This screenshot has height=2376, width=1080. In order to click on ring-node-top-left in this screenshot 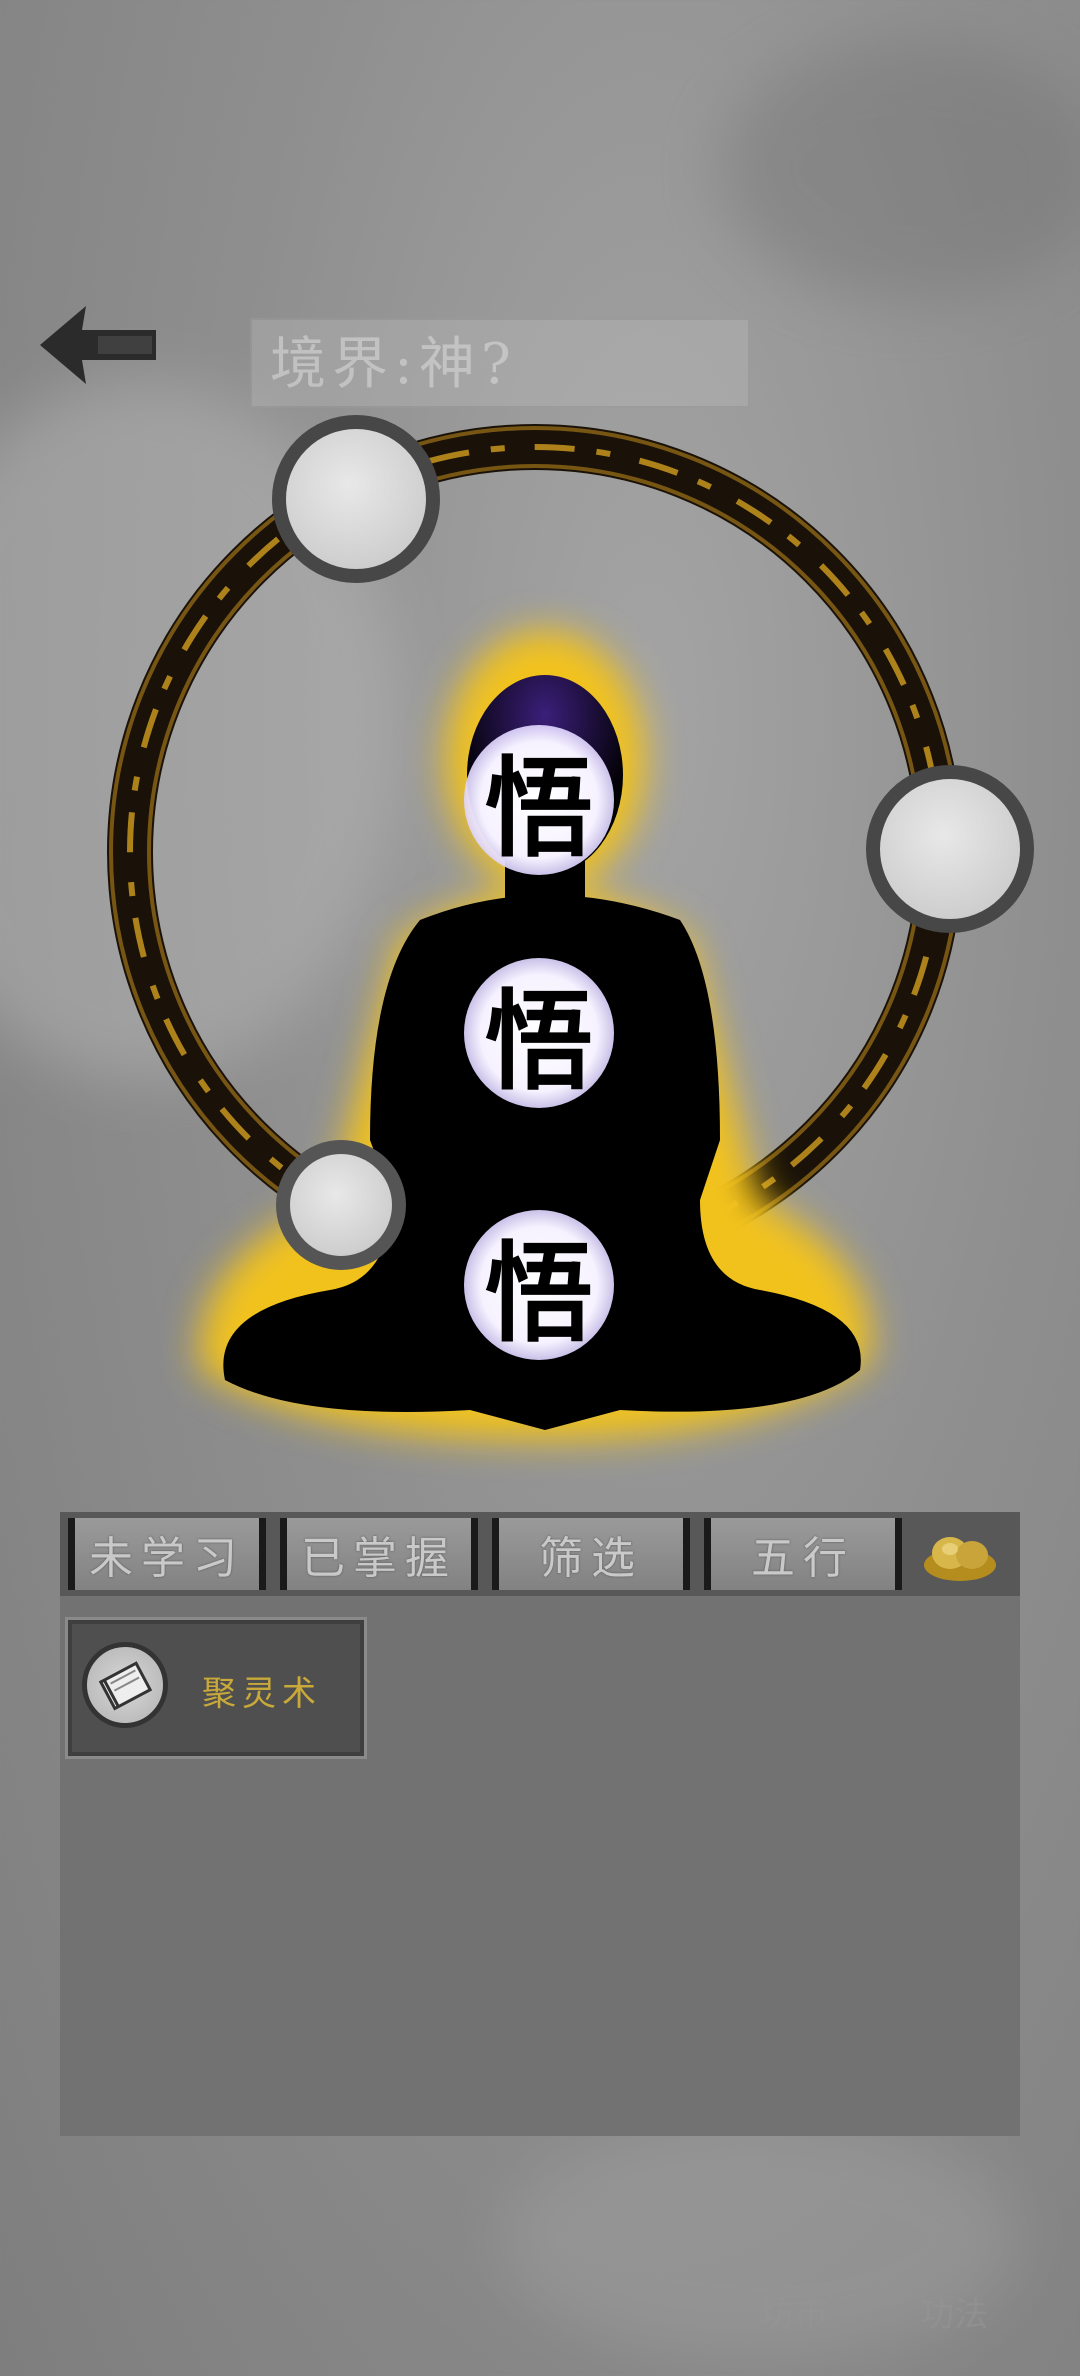, I will do `click(356, 499)`.